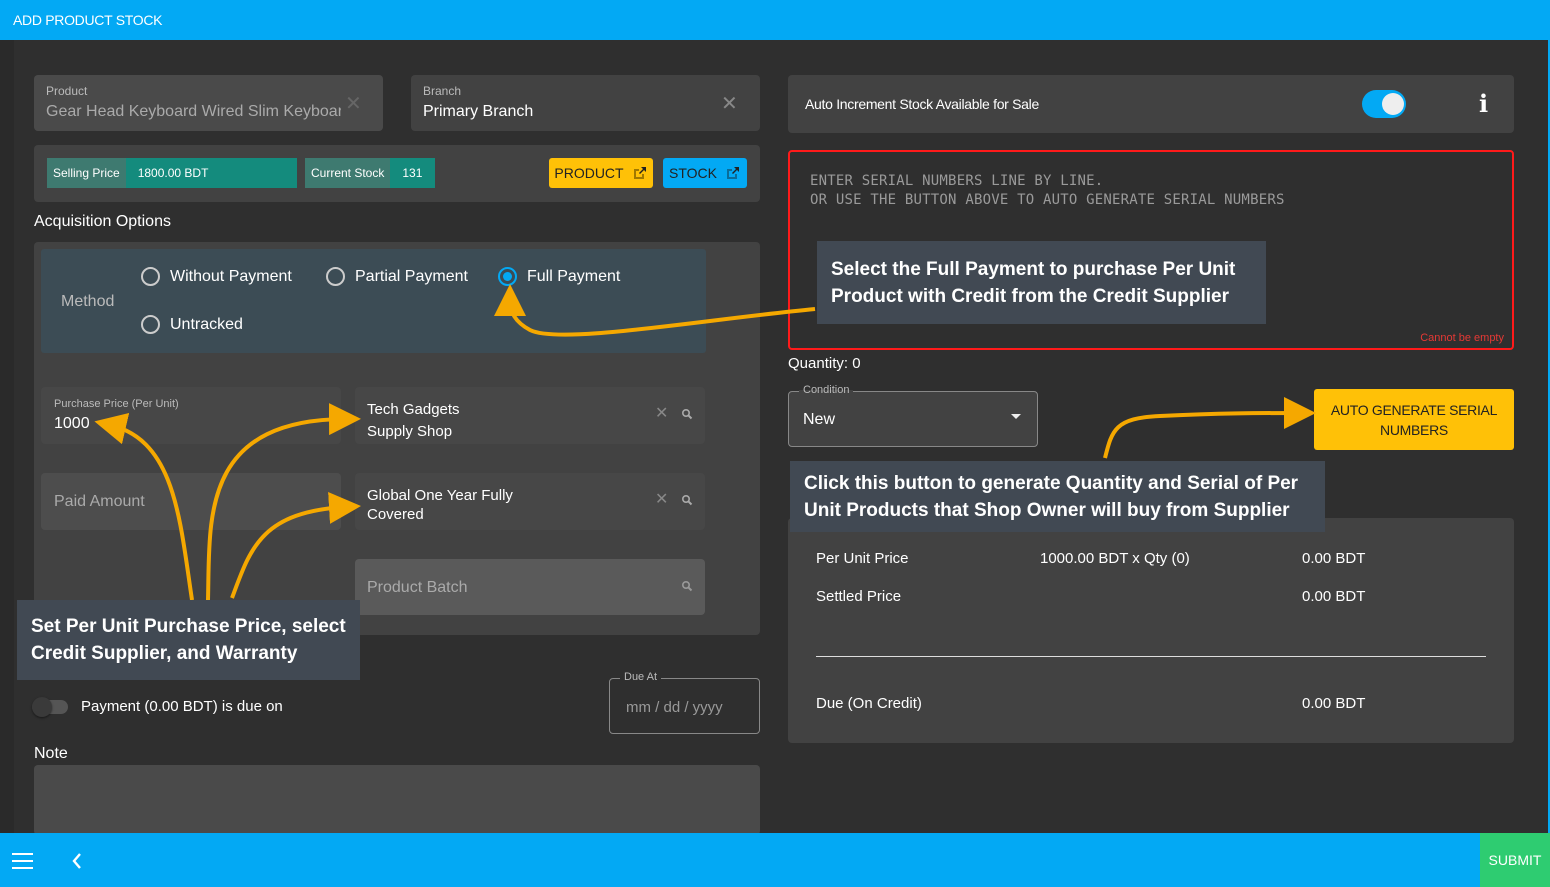 The width and height of the screenshot is (1550, 887). I want to click on selling-price-chip: Selling Price 1800.00 BDT, so click(172, 173).